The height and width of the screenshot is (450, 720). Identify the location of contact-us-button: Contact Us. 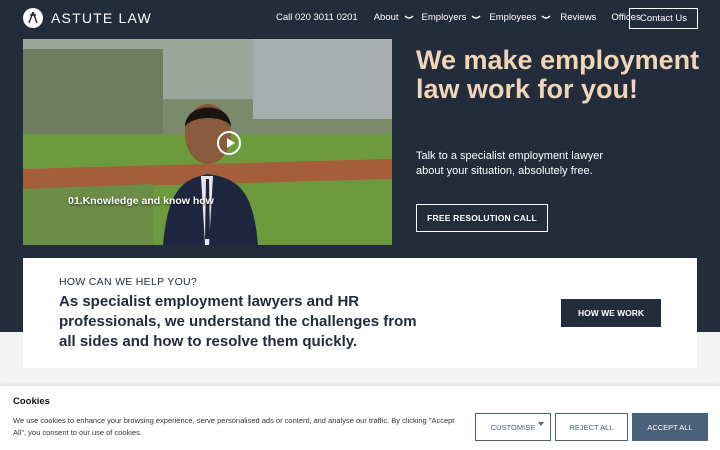
(663, 18).